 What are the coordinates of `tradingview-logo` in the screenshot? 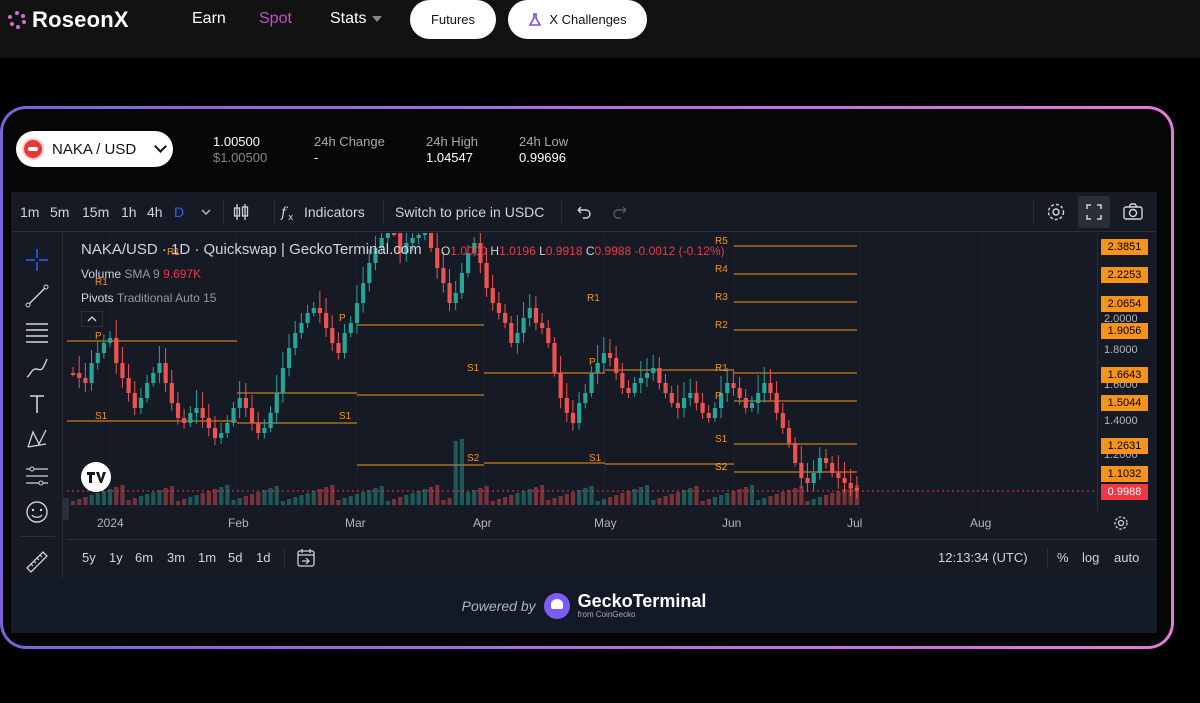 It's located at (96, 477).